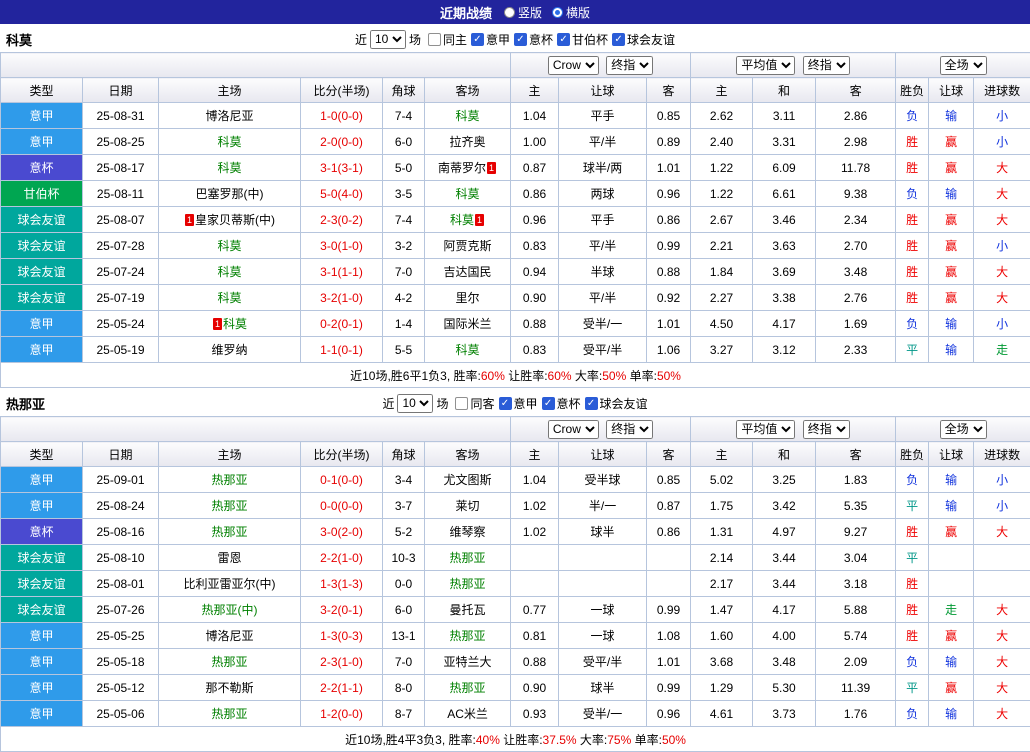  What do you see at coordinates (342, 298) in the screenshot?
I see `match-score: 3-2(1-0)` at bounding box center [342, 298].